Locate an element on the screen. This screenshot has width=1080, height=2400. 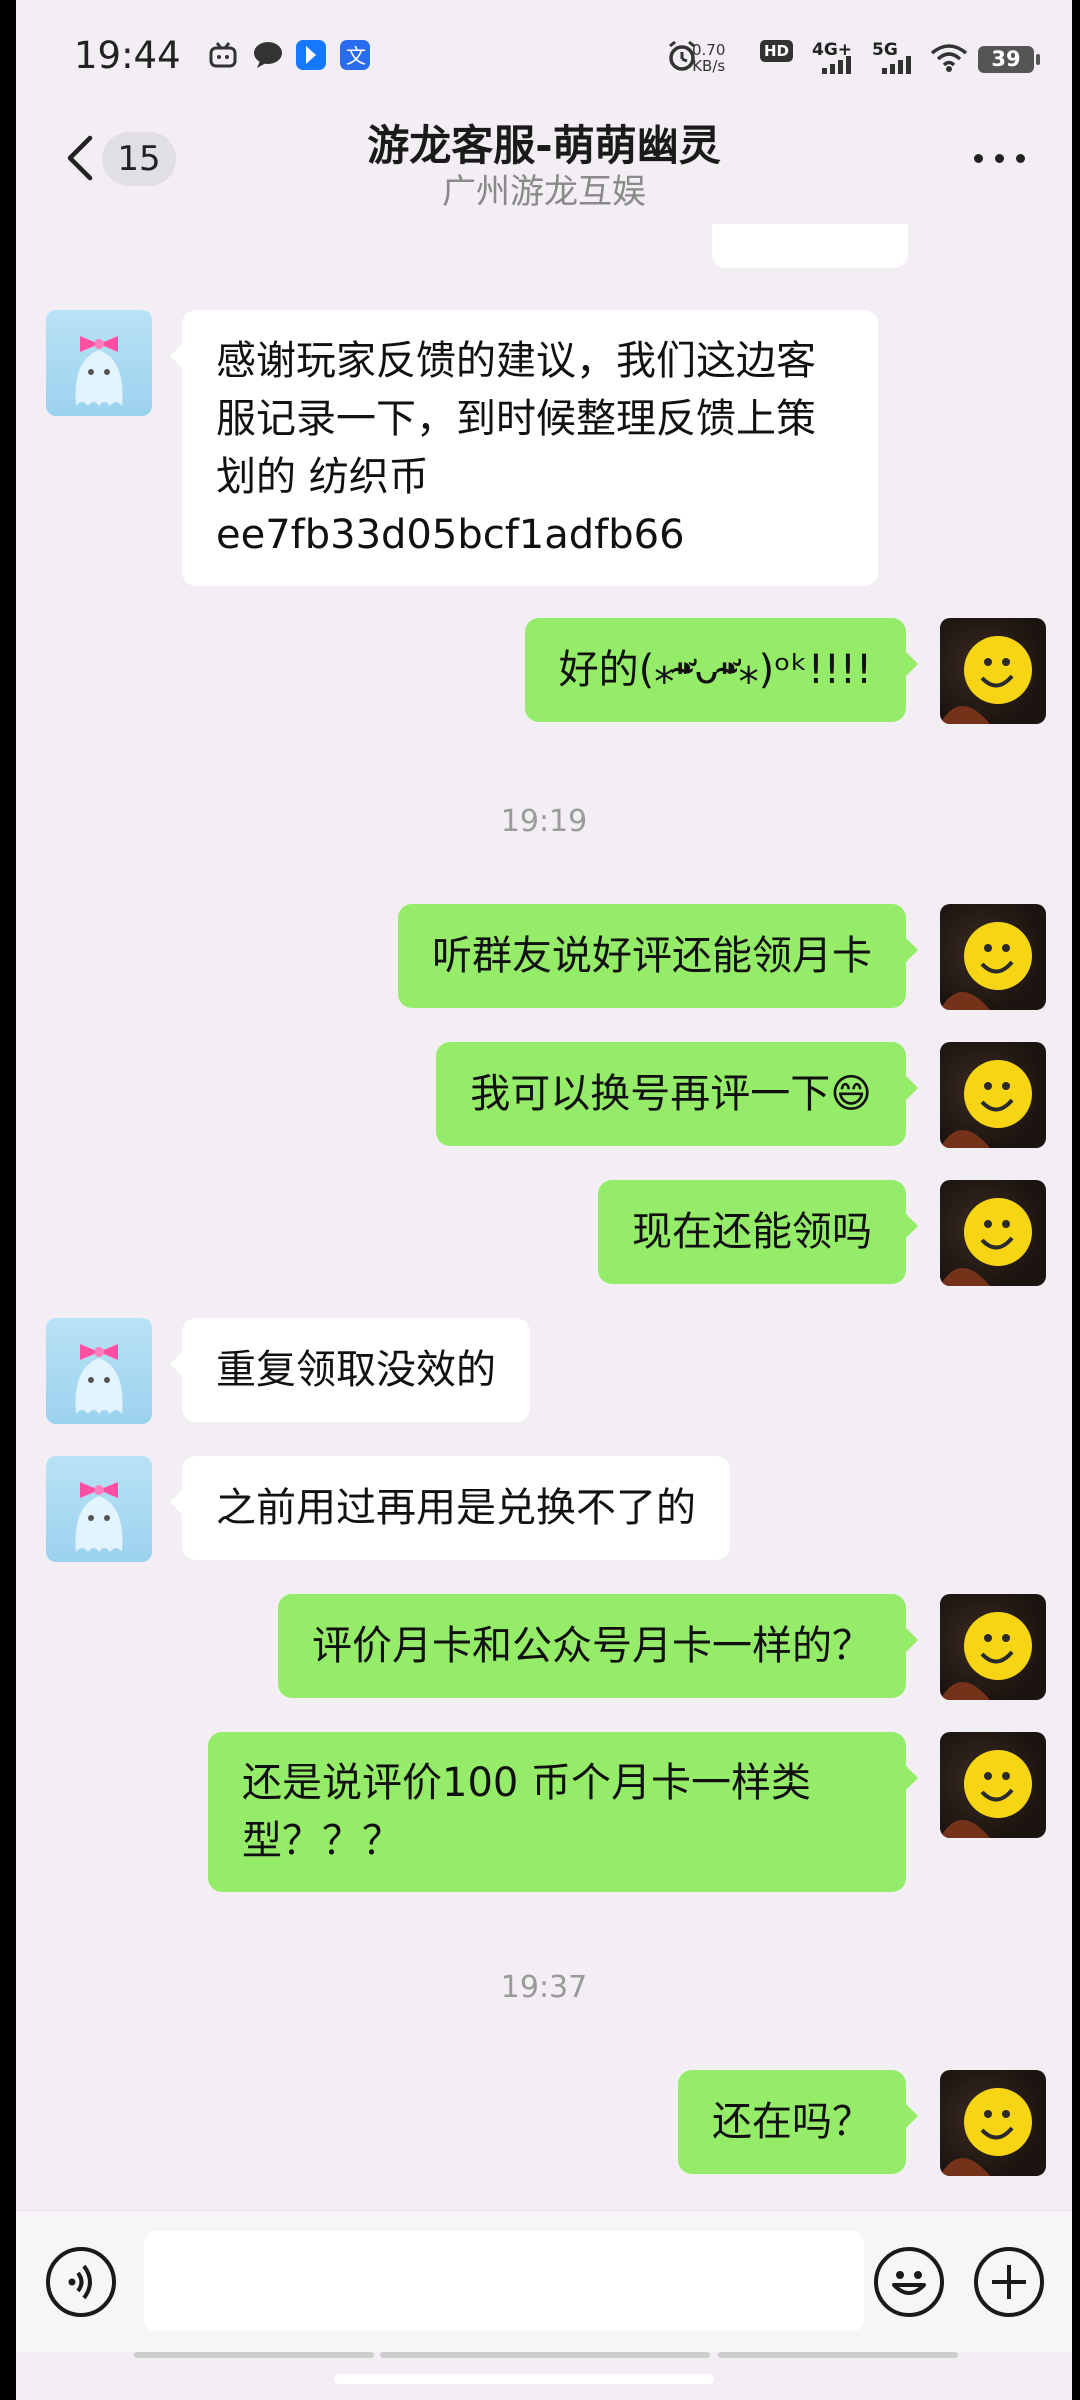
input-bar is located at coordinates (544, 2281).